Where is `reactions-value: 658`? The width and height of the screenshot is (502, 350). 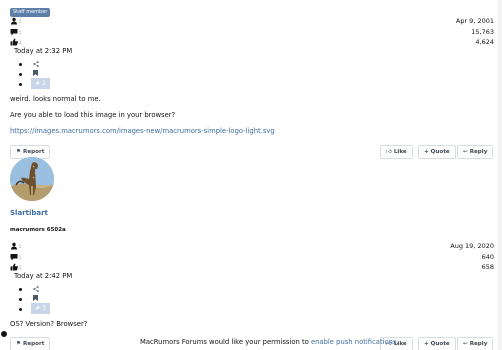 reactions-value: 658 is located at coordinates (487, 267).